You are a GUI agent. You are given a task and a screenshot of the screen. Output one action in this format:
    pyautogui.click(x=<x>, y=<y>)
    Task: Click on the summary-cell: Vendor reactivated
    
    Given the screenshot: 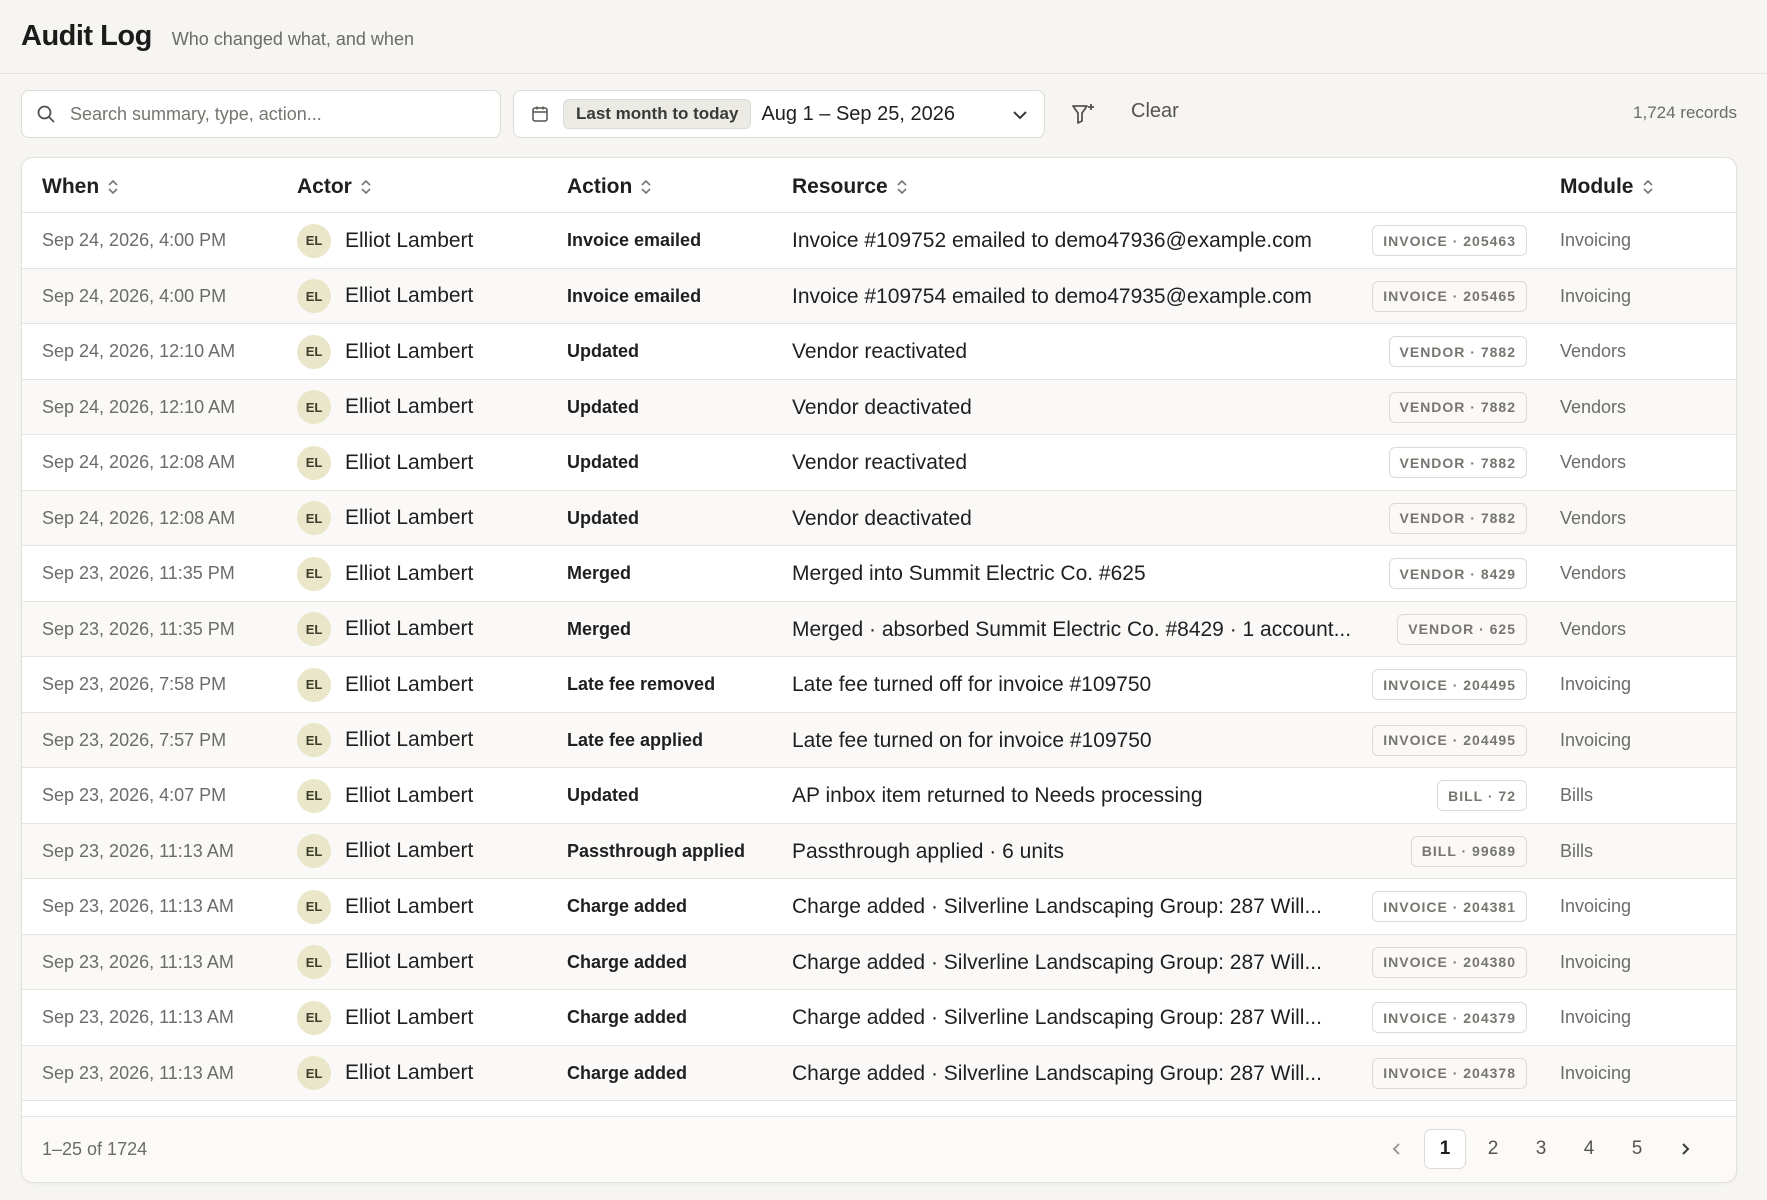 What is the action you would take?
    pyautogui.click(x=880, y=462)
    